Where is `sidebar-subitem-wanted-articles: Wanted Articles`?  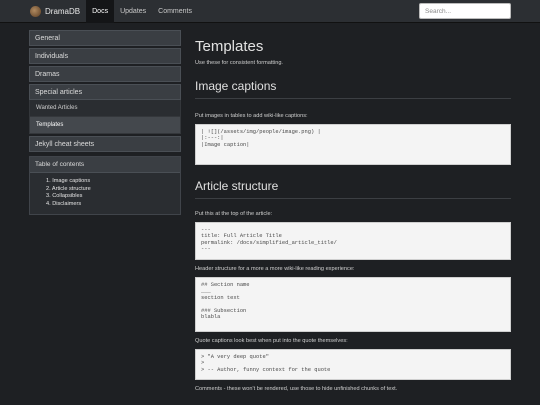
sidebar-subitem-wanted-articles: Wanted Articles is located at coordinates (105, 108).